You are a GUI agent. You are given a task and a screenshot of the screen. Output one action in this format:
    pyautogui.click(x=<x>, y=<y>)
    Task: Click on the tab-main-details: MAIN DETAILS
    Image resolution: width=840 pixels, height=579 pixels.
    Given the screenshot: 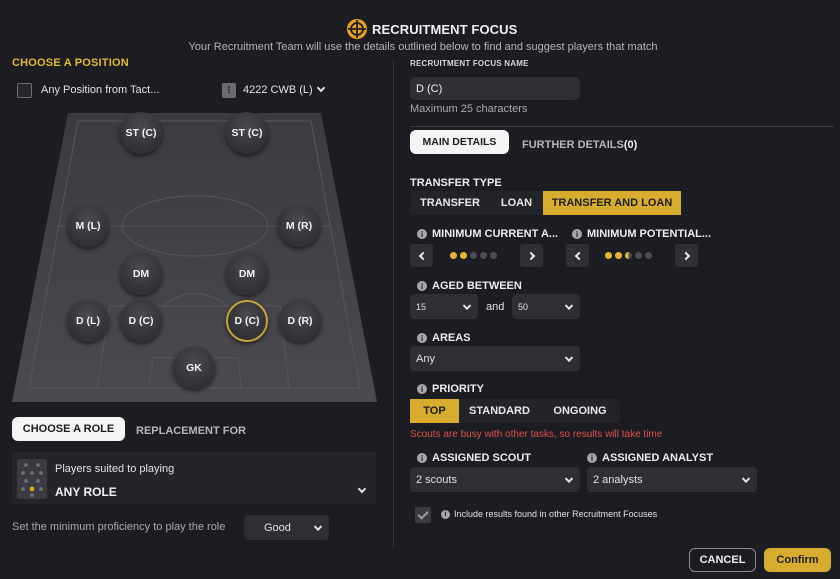 What is the action you would take?
    pyautogui.click(x=459, y=142)
    